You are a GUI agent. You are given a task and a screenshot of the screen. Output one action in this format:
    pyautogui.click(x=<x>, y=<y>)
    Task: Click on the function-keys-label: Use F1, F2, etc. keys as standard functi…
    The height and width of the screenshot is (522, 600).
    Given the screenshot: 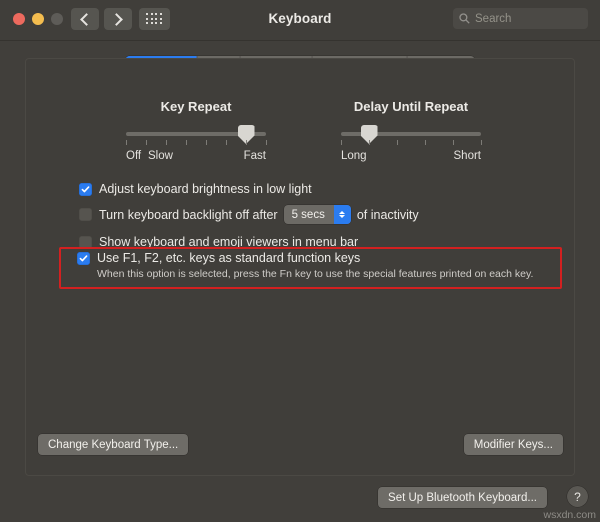 What is the action you would take?
    pyautogui.click(x=229, y=258)
    